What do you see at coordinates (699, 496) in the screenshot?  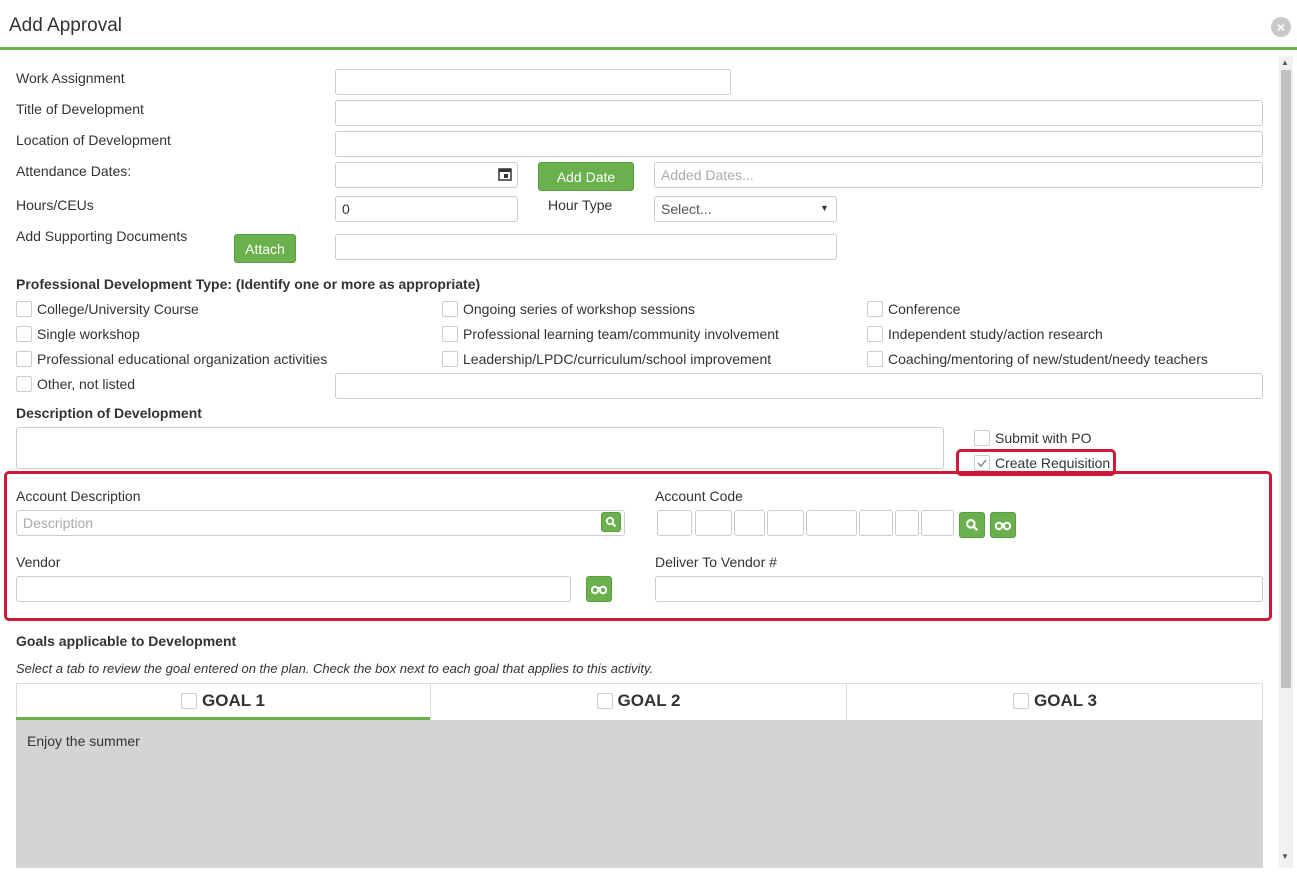 I see `account-code-label: Account Code` at bounding box center [699, 496].